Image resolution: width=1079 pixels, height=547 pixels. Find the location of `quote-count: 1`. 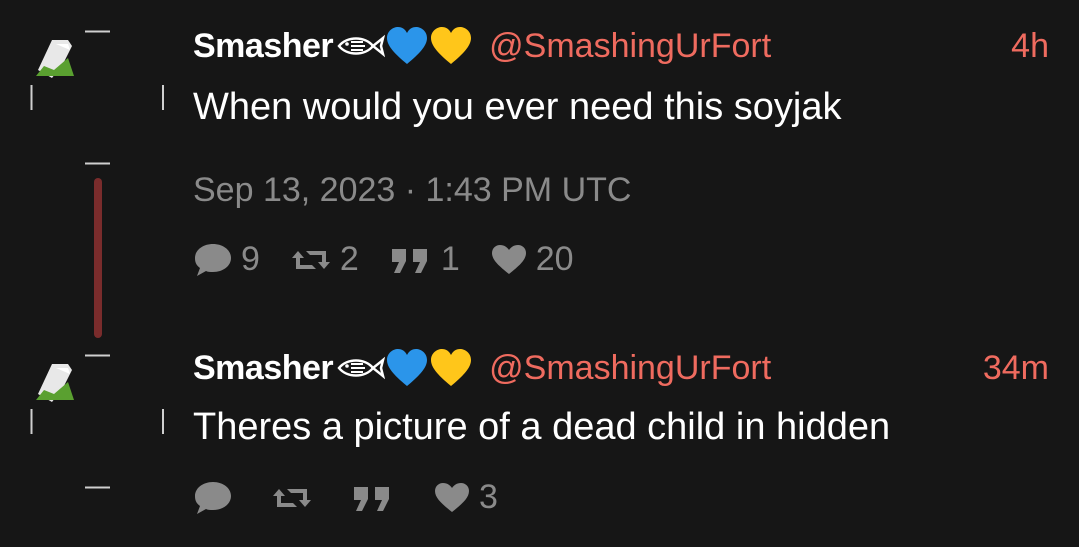

quote-count: 1 is located at coordinates (450, 259).